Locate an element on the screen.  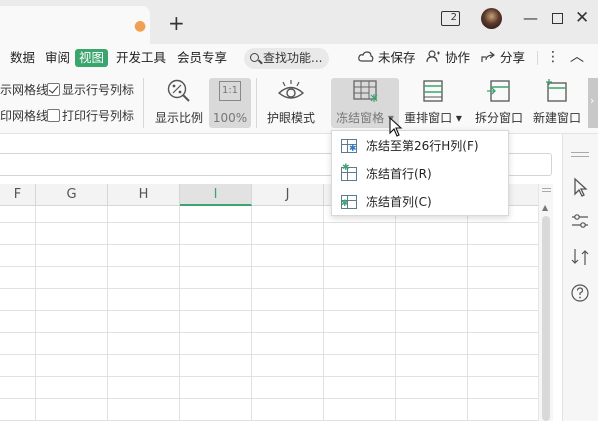
mouse-cursor-icon is located at coordinates (396, 127).